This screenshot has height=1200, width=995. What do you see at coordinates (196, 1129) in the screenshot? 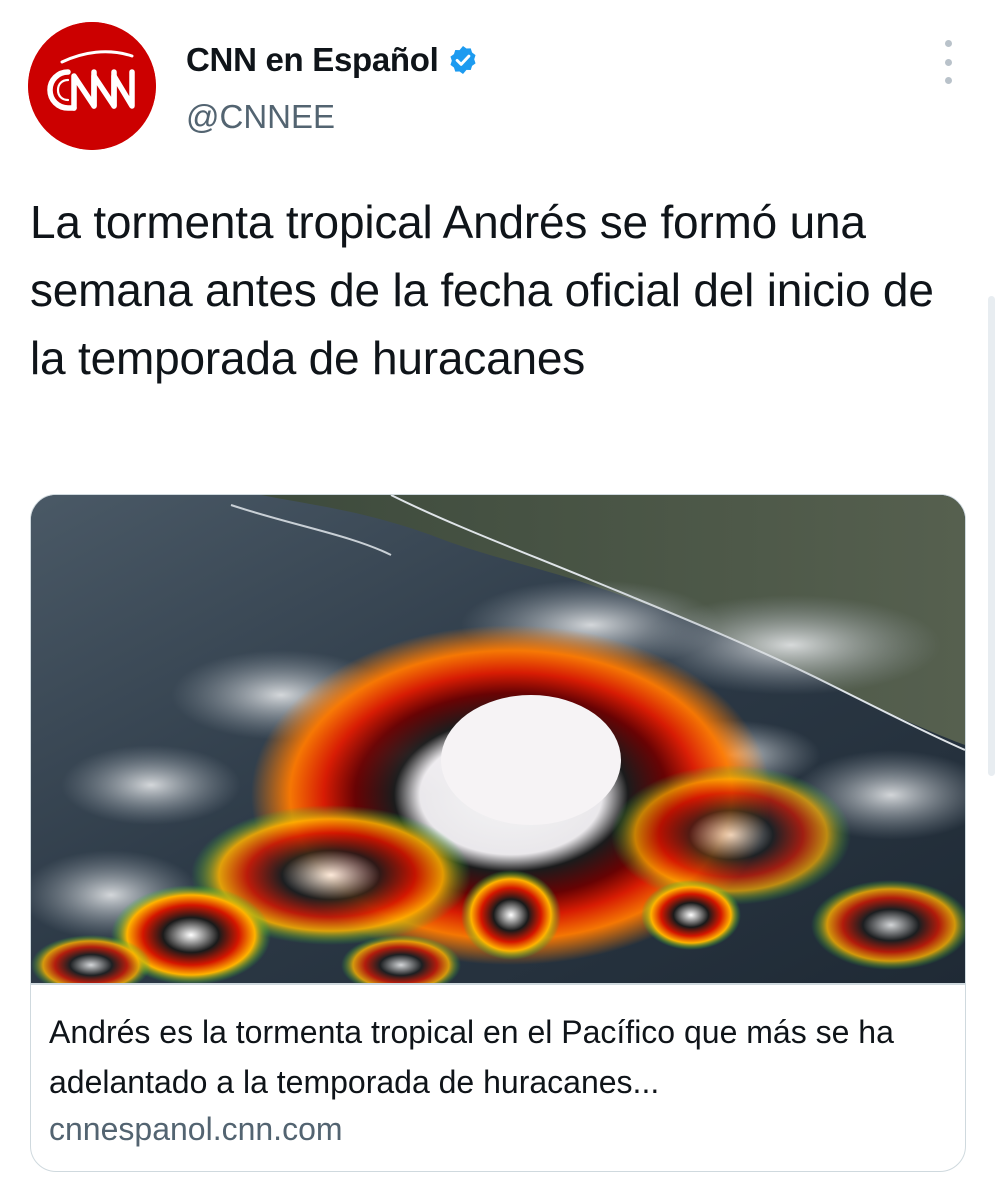
I see `card-domain: cnnespanol.cnn.com` at bounding box center [196, 1129].